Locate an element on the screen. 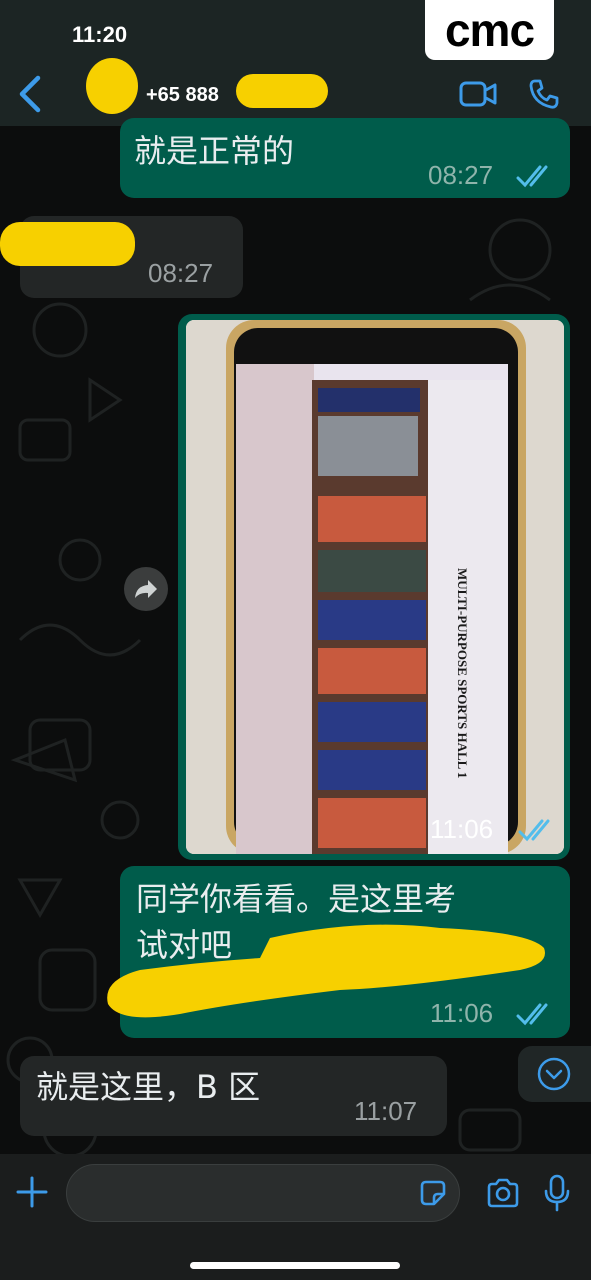 This screenshot has height=1280, width=591. status-bar-time: 11:20 is located at coordinates (100, 34).